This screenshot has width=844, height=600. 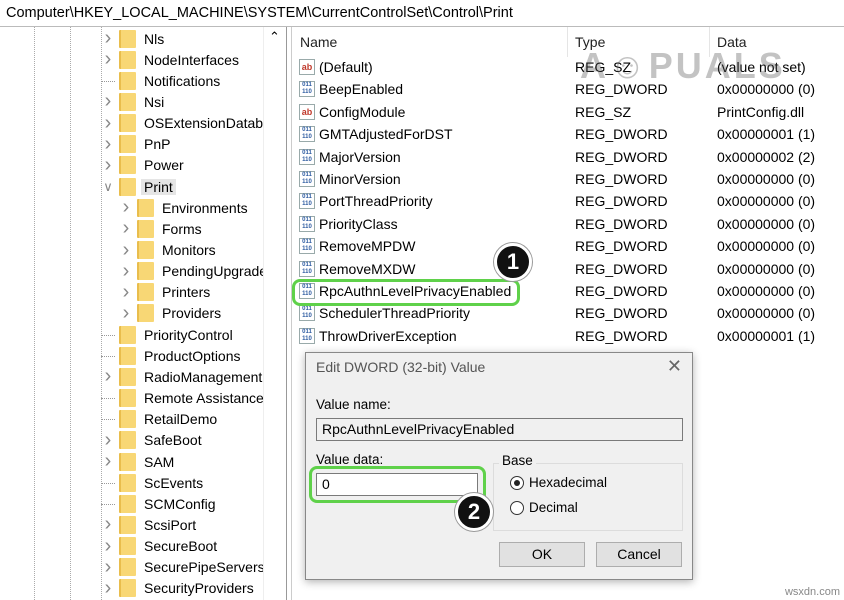 What do you see at coordinates (138, 461) in the screenshot?
I see `tree-item: › SAM` at bounding box center [138, 461].